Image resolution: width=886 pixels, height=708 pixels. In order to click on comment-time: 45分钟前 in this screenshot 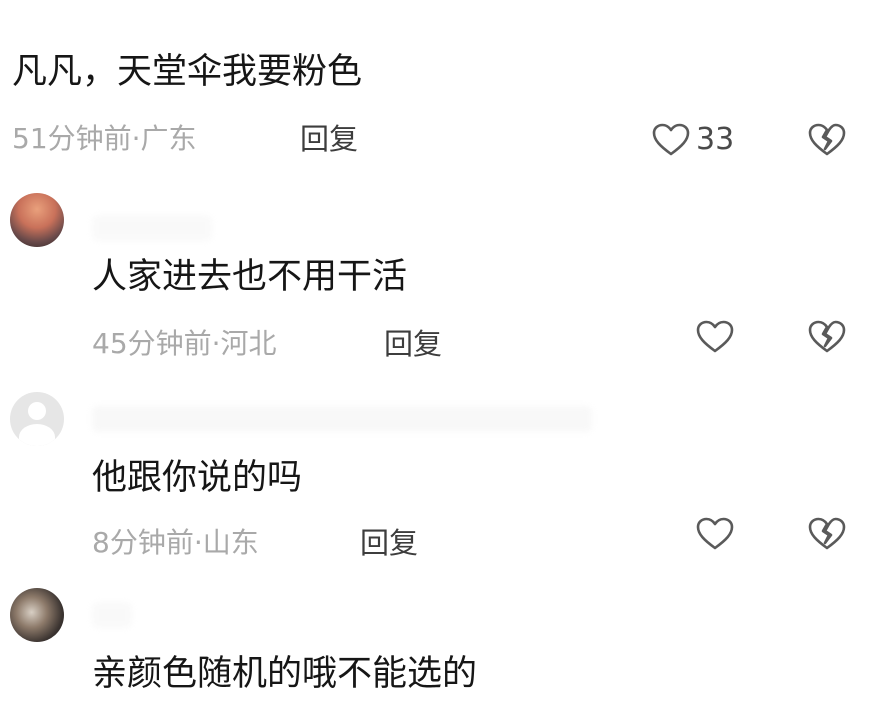, I will do `click(152, 343)`.